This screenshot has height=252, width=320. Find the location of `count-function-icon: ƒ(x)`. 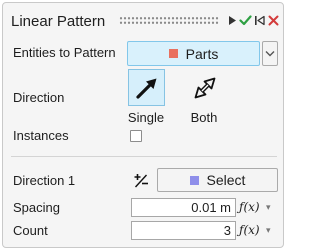

count-function-icon: ƒ(x) is located at coordinates (252, 232).